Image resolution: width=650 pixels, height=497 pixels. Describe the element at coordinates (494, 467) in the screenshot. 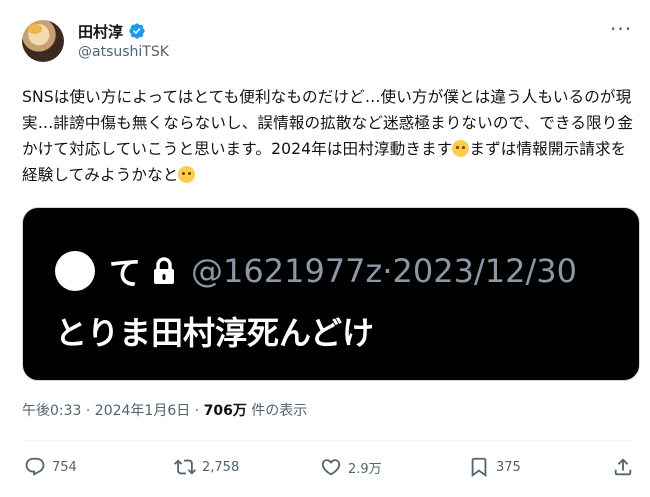

I see `bookmark-button: 375` at that location.